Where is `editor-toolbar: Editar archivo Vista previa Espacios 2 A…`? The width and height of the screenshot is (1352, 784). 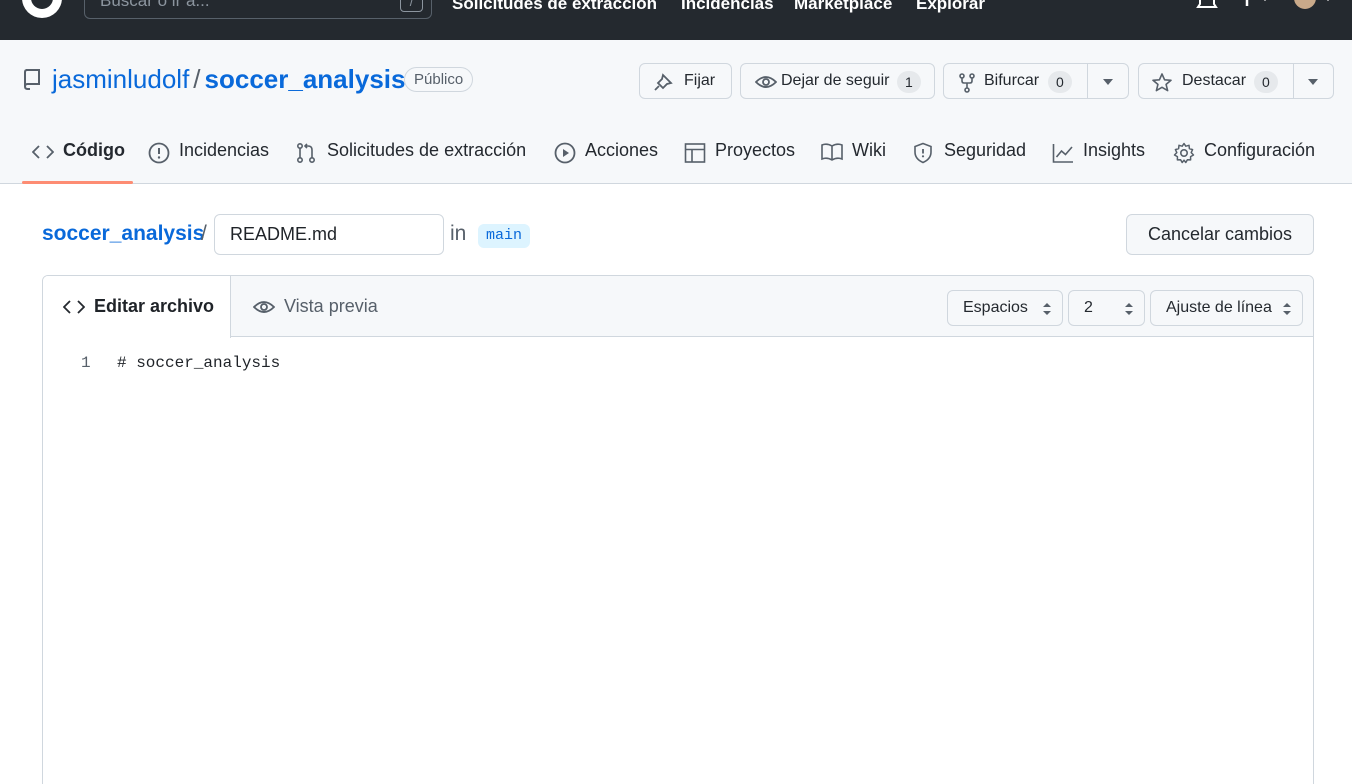 editor-toolbar: Editar archivo Vista previa Espacios 2 A… is located at coordinates (678, 307).